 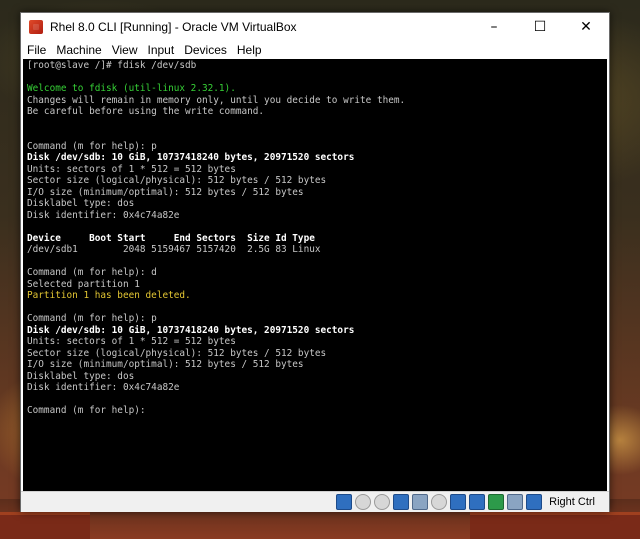 What do you see at coordinates (315, 501) in the screenshot?
I see `status-bar: Right Ctrl` at bounding box center [315, 501].